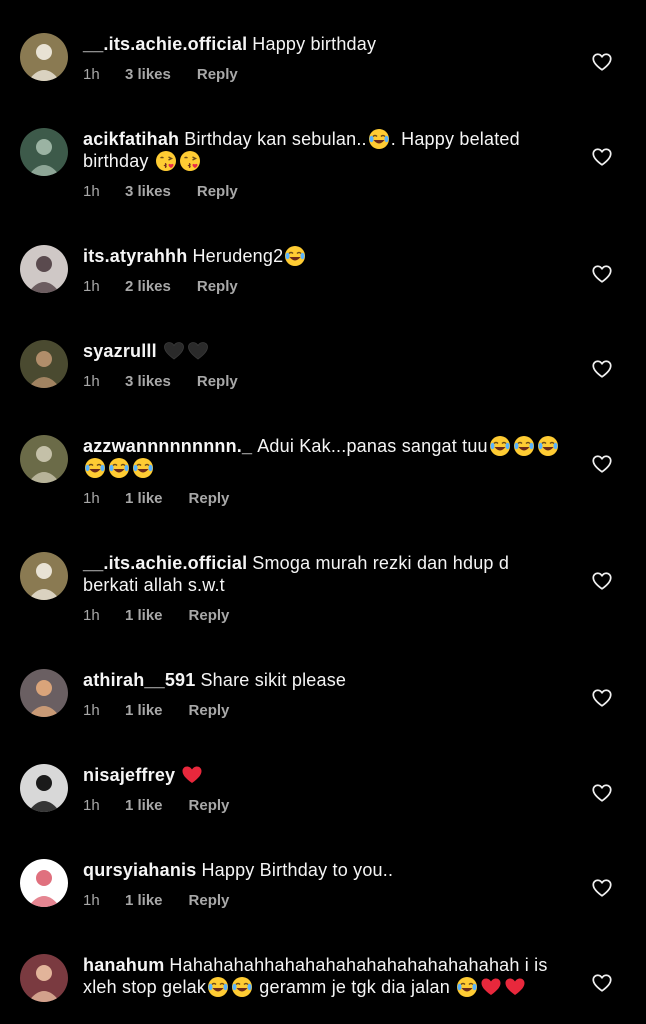 This screenshot has width=646, height=1024. Describe the element at coordinates (372, 446) in the screenshot. I see `comment-text-segment: Adui Kak...panas sangat tuu` at that location.